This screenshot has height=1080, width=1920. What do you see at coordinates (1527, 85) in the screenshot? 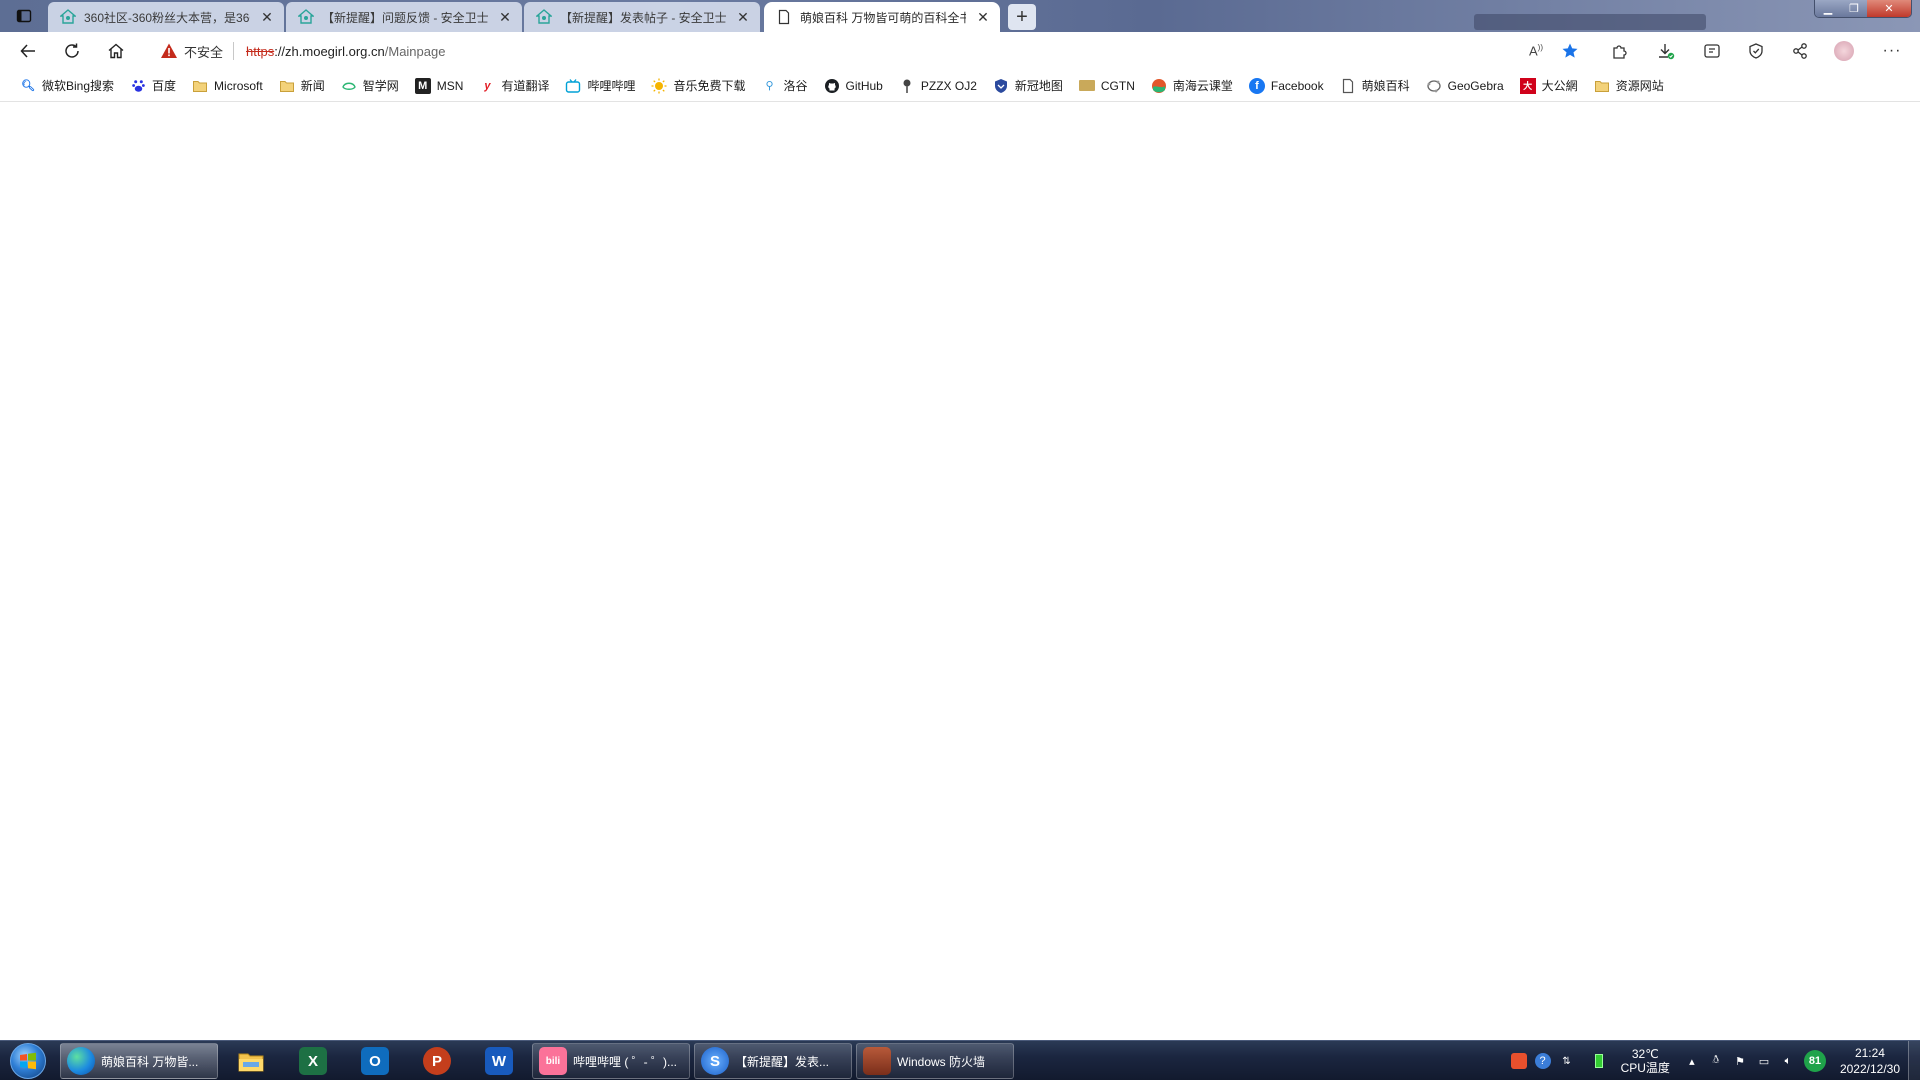
I see `takungpao-icon: 大` at bounding box center [1527, 85].